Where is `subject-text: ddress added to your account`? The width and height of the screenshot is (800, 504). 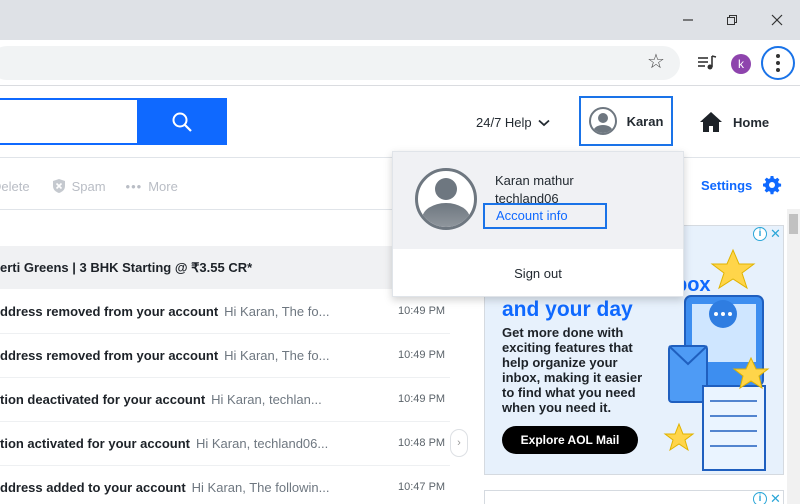 subject-text: ddress added to your account is located at coordinates (93, 487).